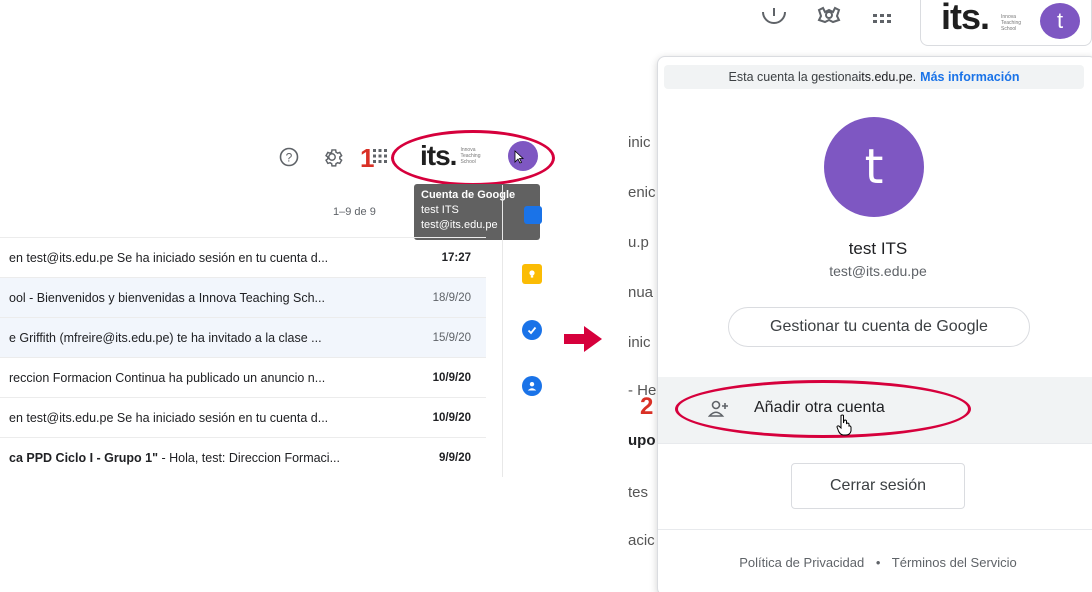  What do you see at coordinates (532, 274) in the screenshot?
I see `keep-icon` at bounding box center [532, 274].